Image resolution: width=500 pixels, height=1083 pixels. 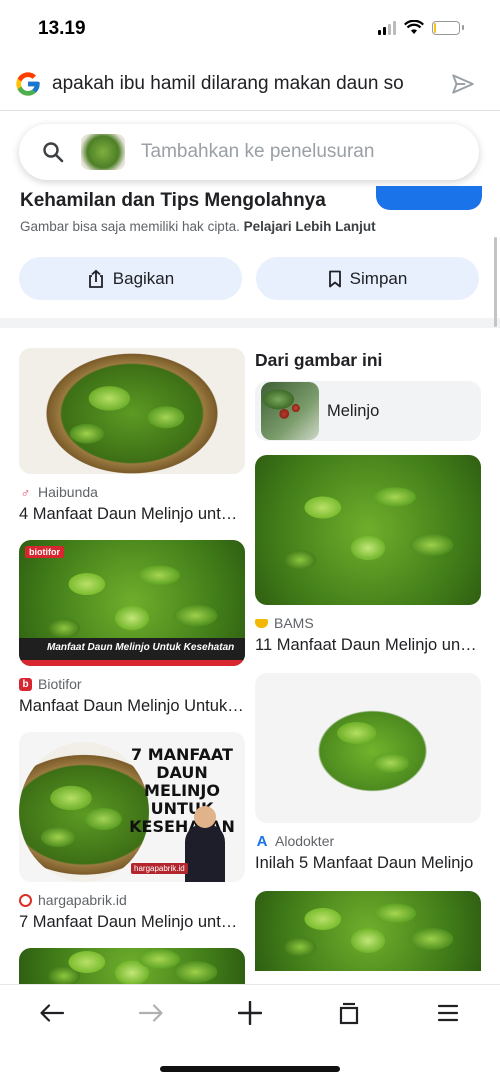 I want to click on haibunda-favicon: ♂, so click(x=25, y=492).